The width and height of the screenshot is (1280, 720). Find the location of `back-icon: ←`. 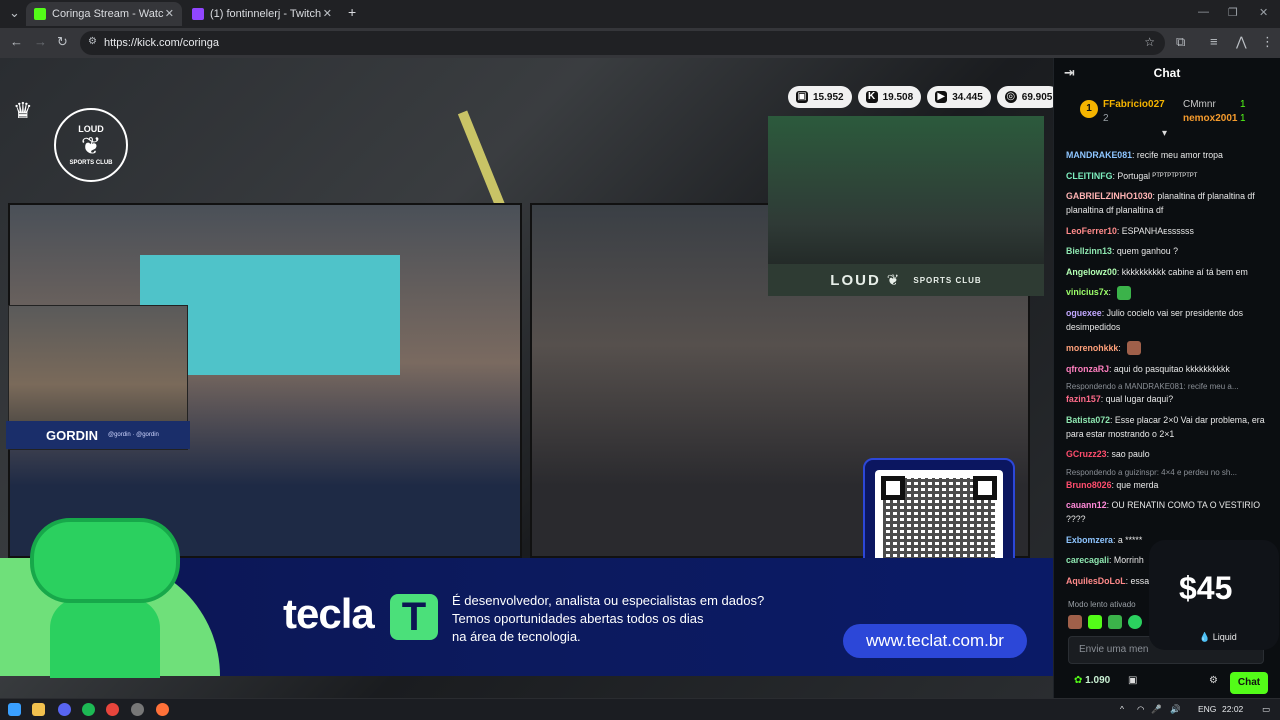

back-icon: ← is located at coordinates (16, 41).